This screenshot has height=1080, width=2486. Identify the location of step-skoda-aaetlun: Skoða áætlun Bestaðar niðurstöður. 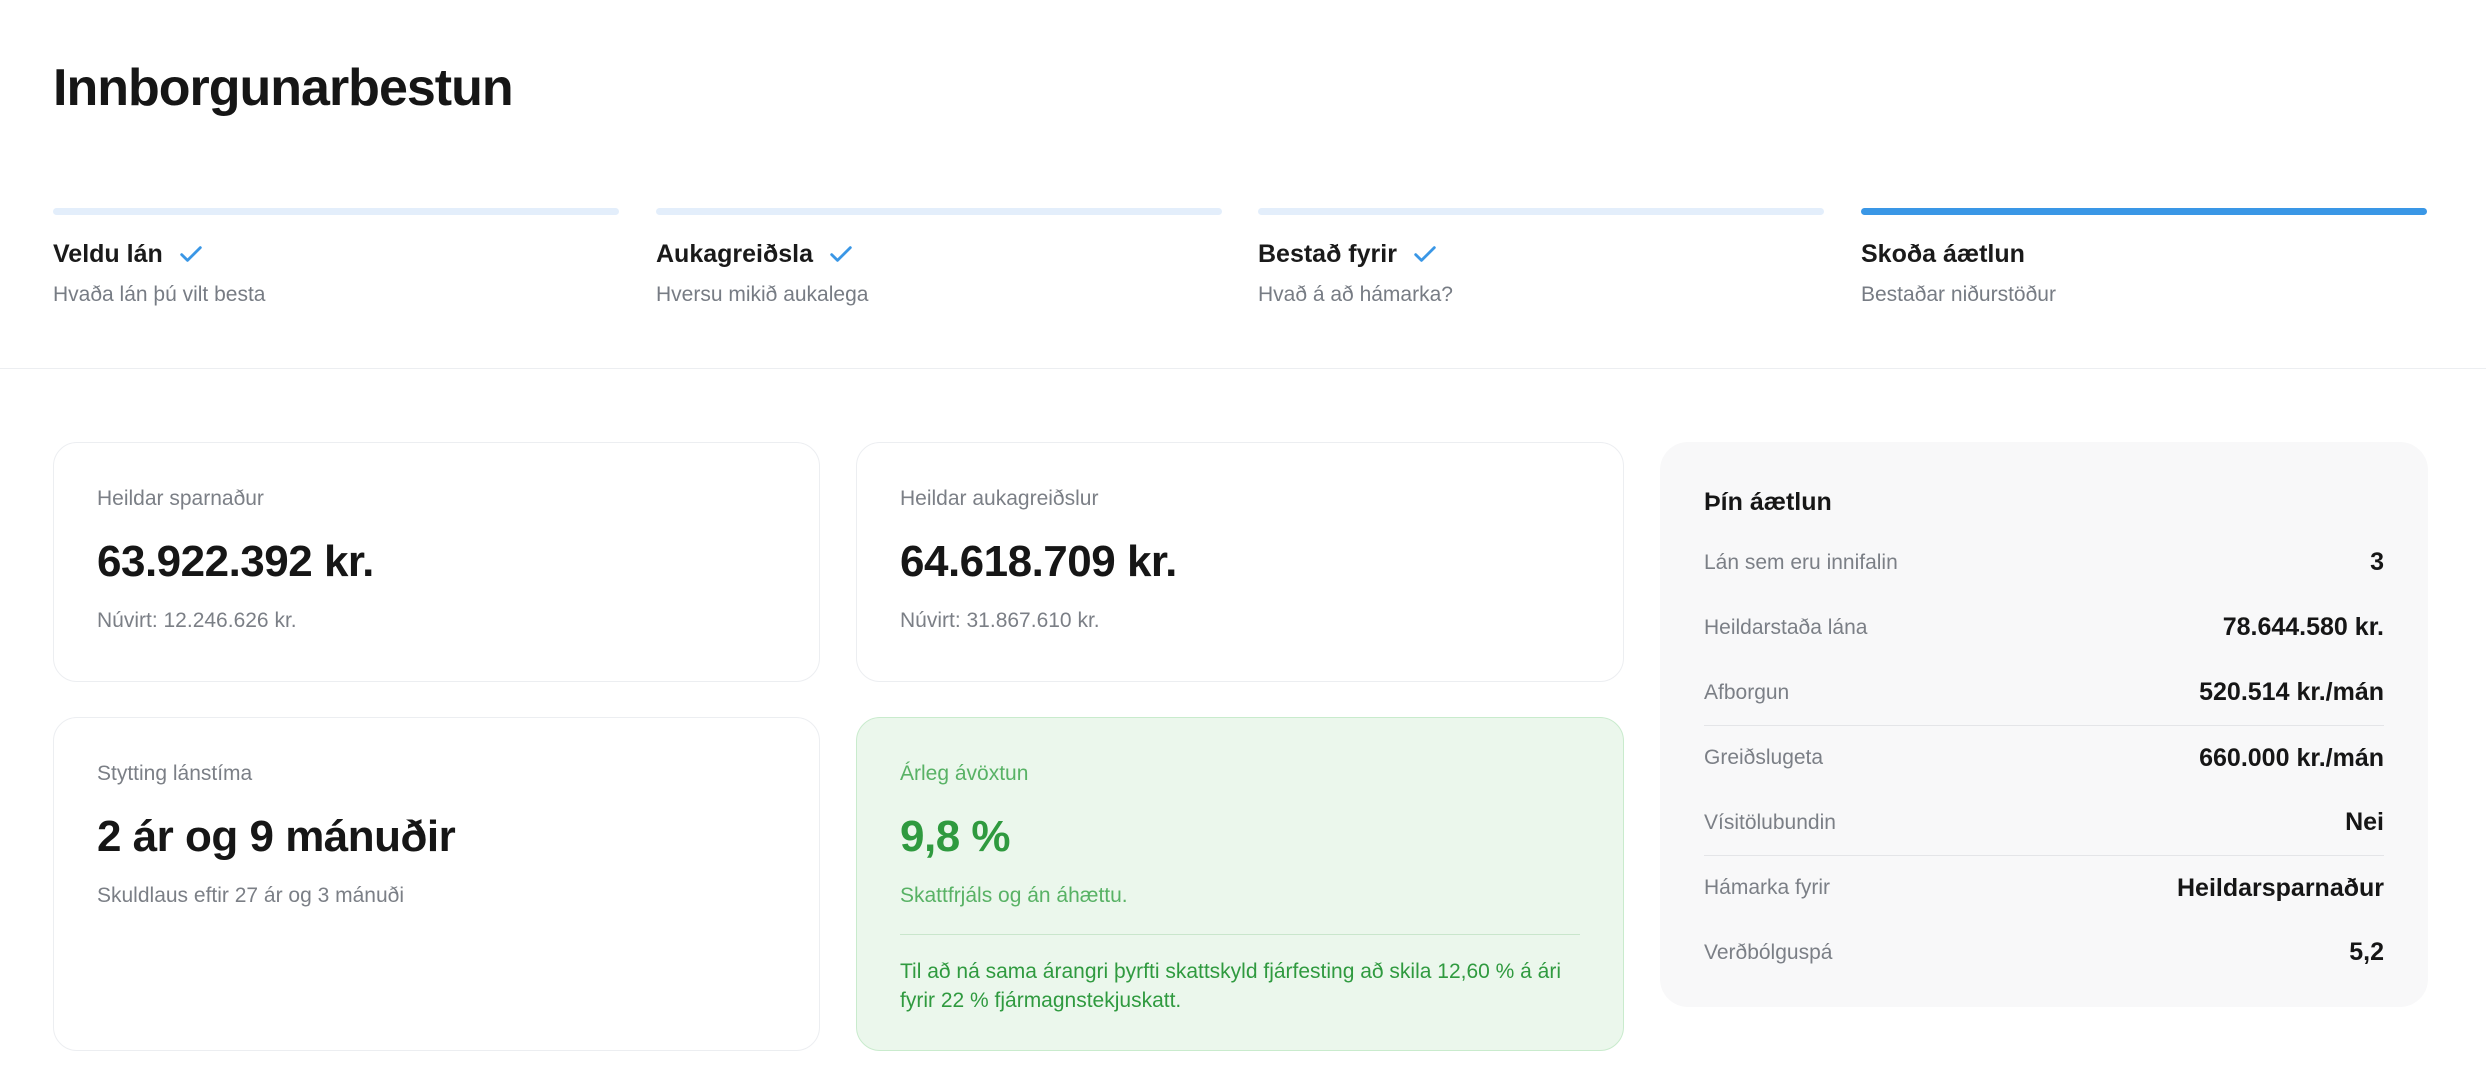
(2144, 257).